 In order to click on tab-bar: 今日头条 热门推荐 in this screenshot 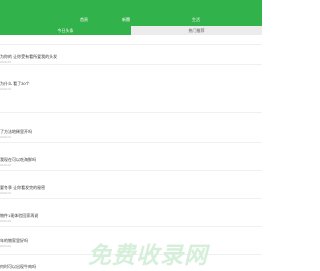, I will do `click(131, 30)`.